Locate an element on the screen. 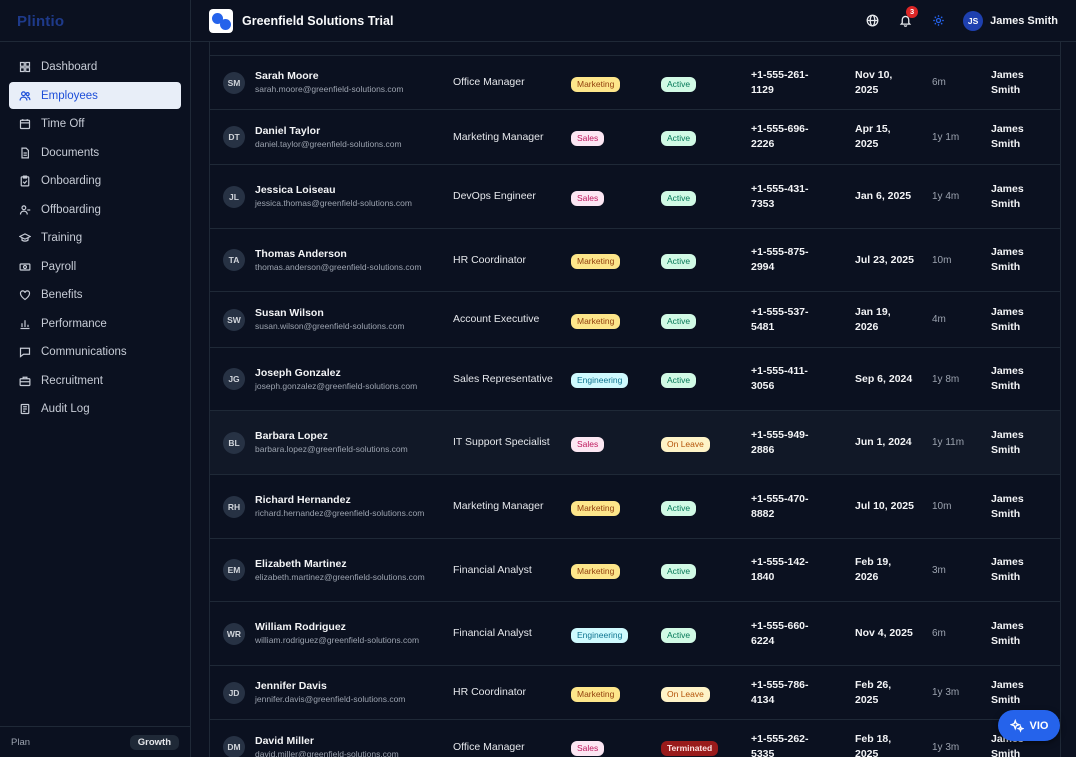  vio-assistant-button: VIO is located at coordinates (1029, 725).